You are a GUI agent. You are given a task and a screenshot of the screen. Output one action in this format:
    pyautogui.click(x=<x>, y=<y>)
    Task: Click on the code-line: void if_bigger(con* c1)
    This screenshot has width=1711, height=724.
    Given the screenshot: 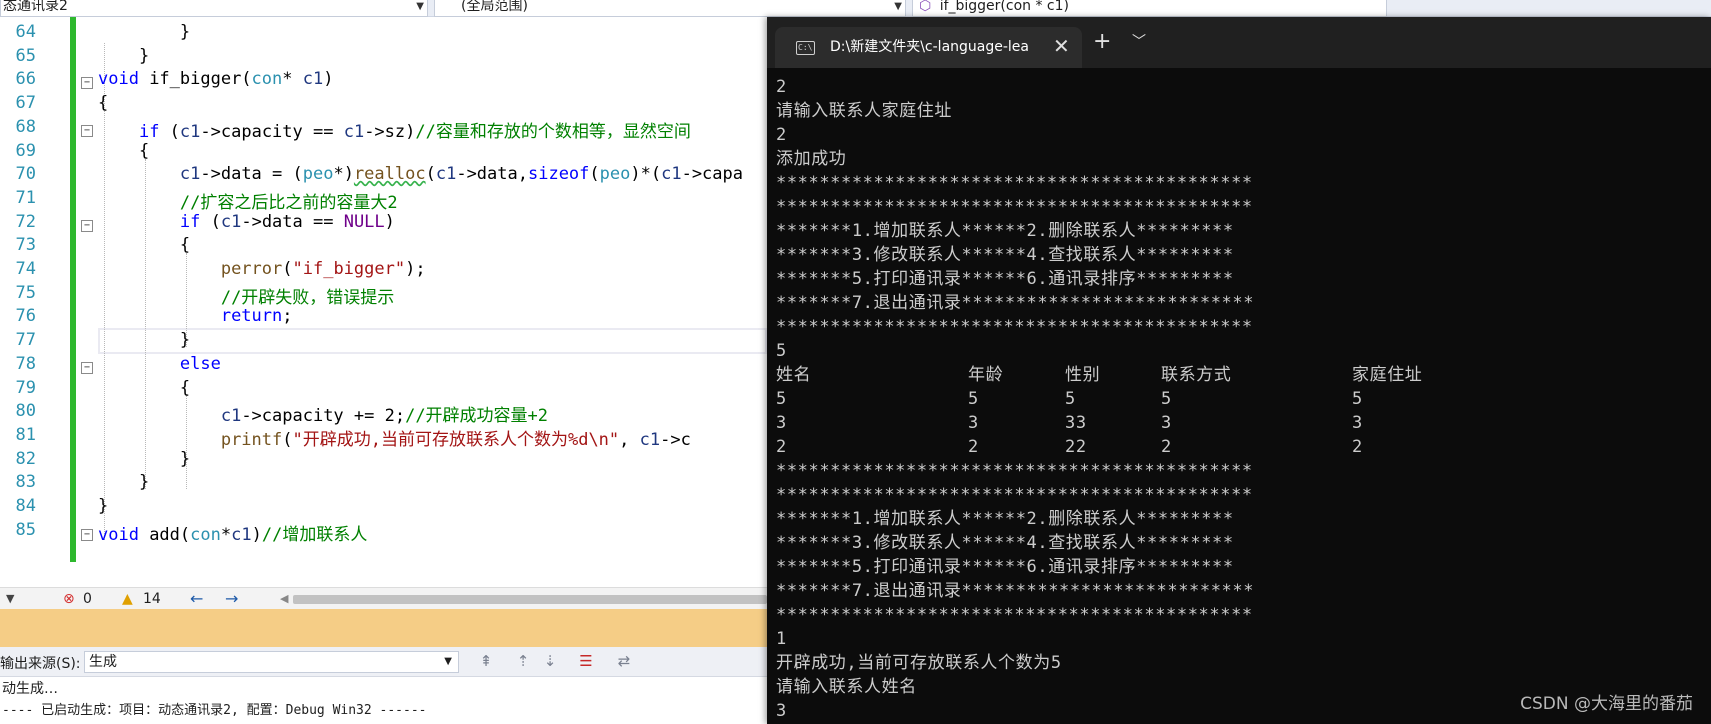 What is the action you would take?
    pyautogui.click(x=215, y=79)
    